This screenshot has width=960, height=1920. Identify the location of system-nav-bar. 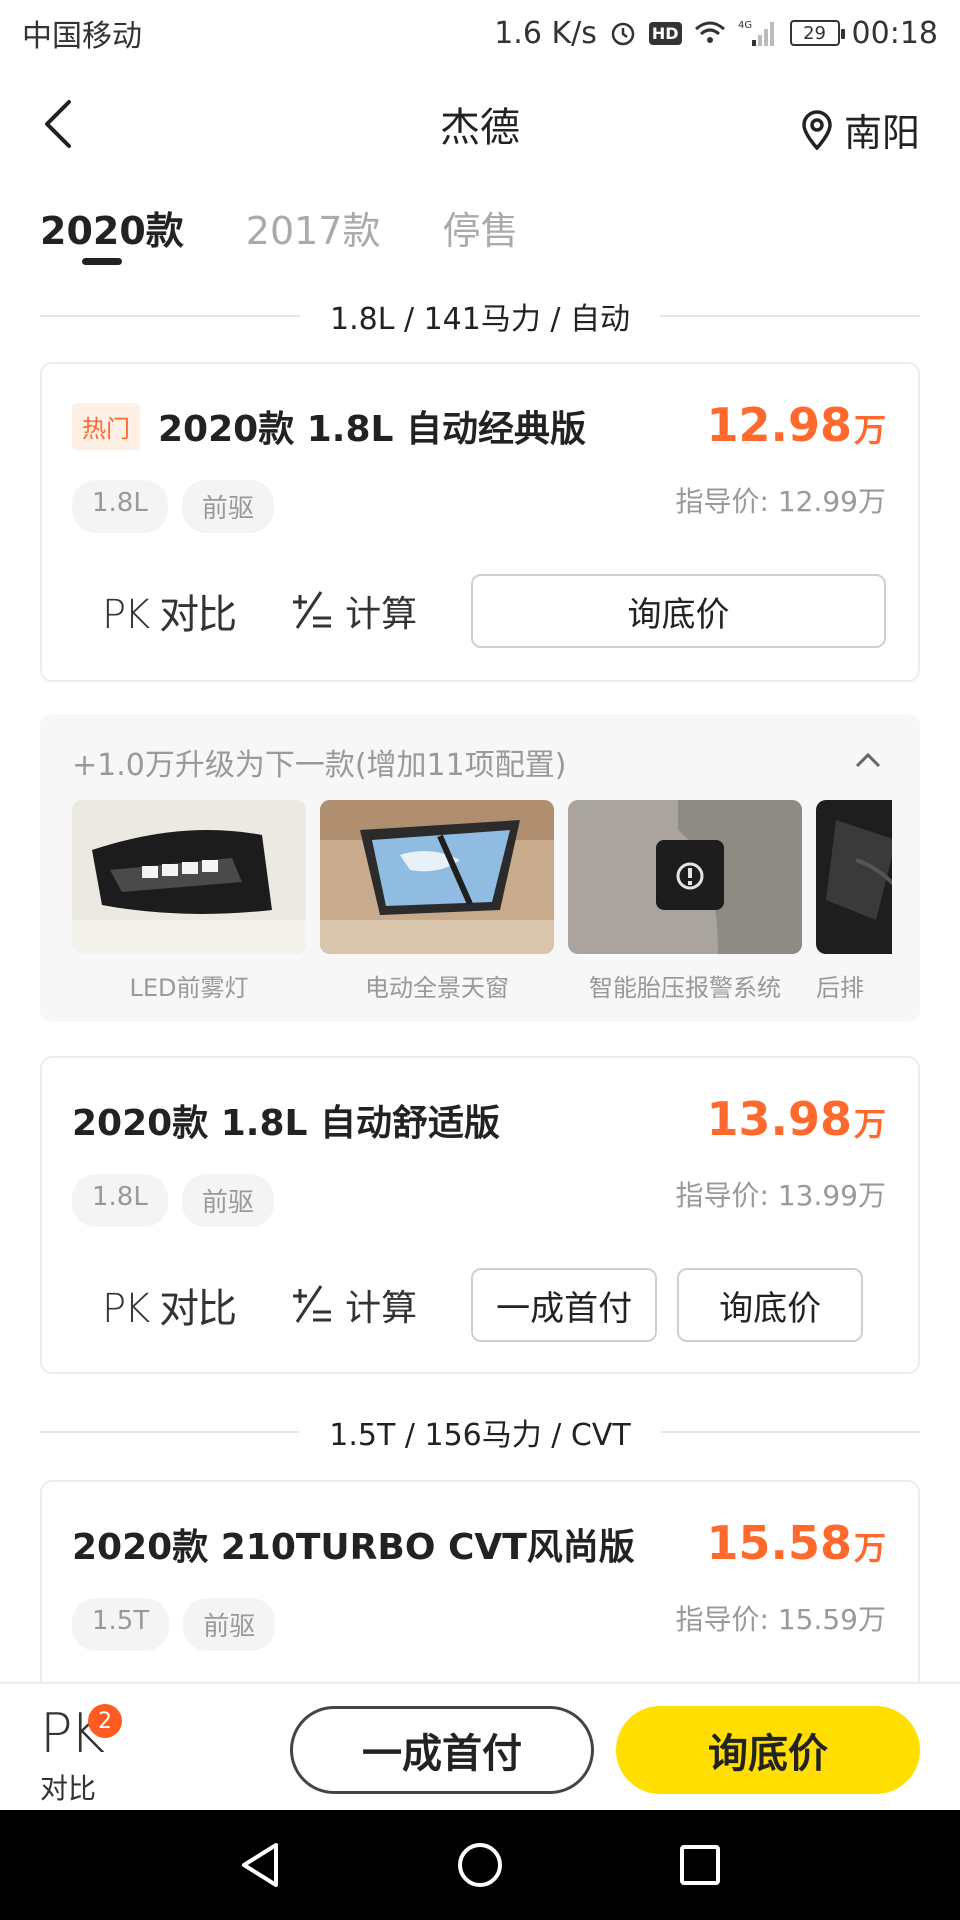
(480, 1865).